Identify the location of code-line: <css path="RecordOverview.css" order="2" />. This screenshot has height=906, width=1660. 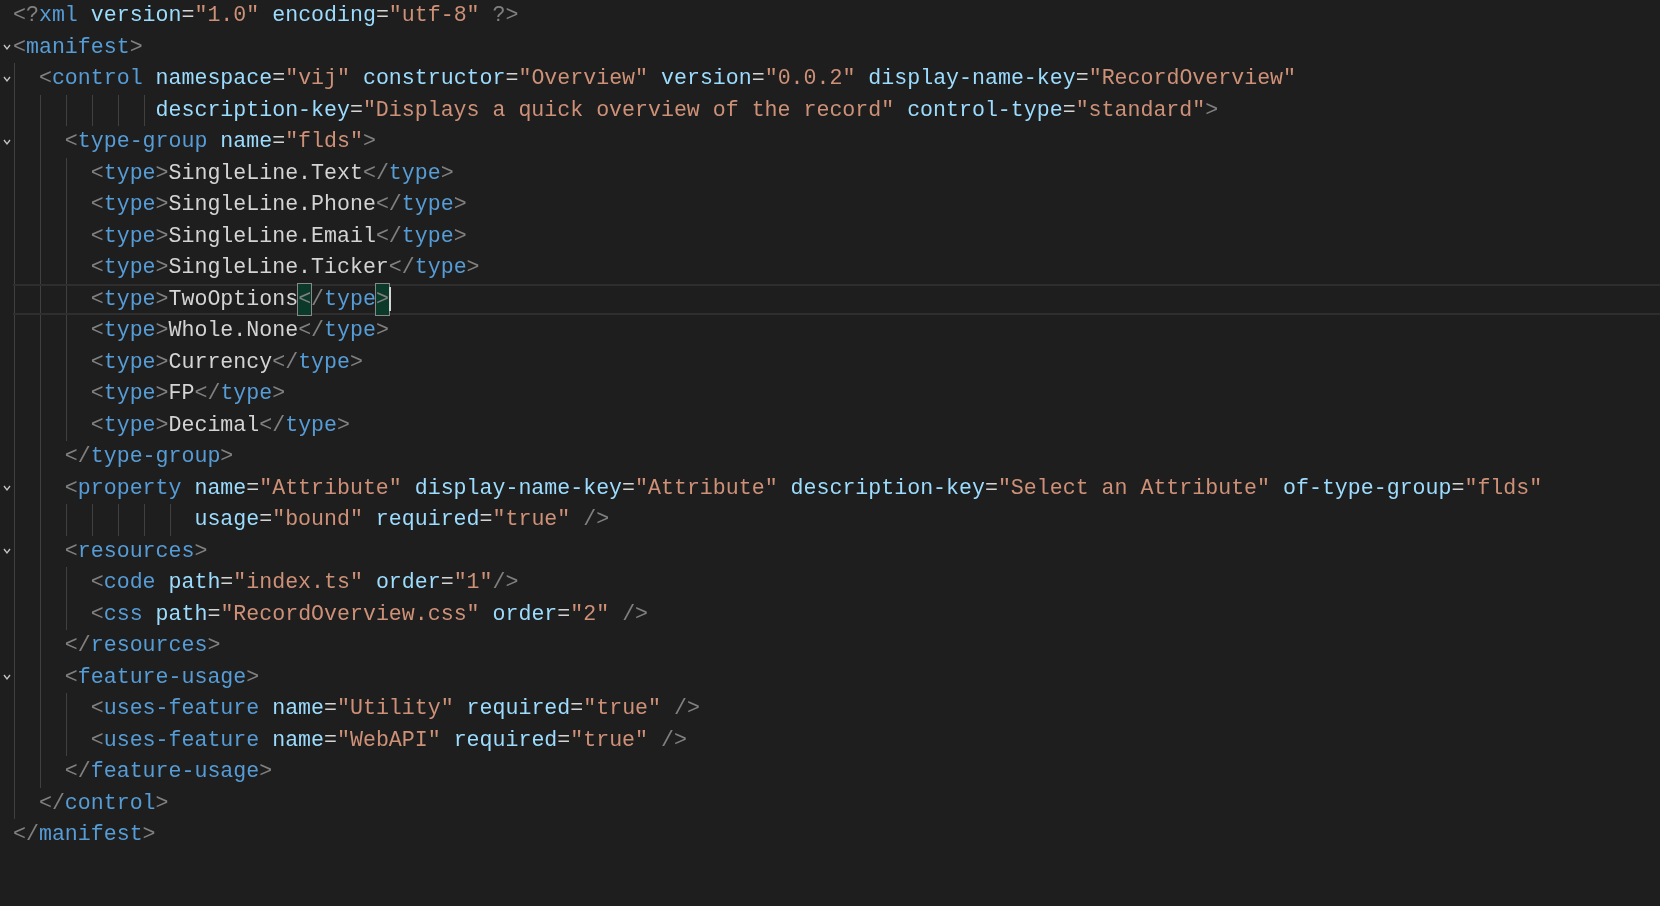
(836, 614).